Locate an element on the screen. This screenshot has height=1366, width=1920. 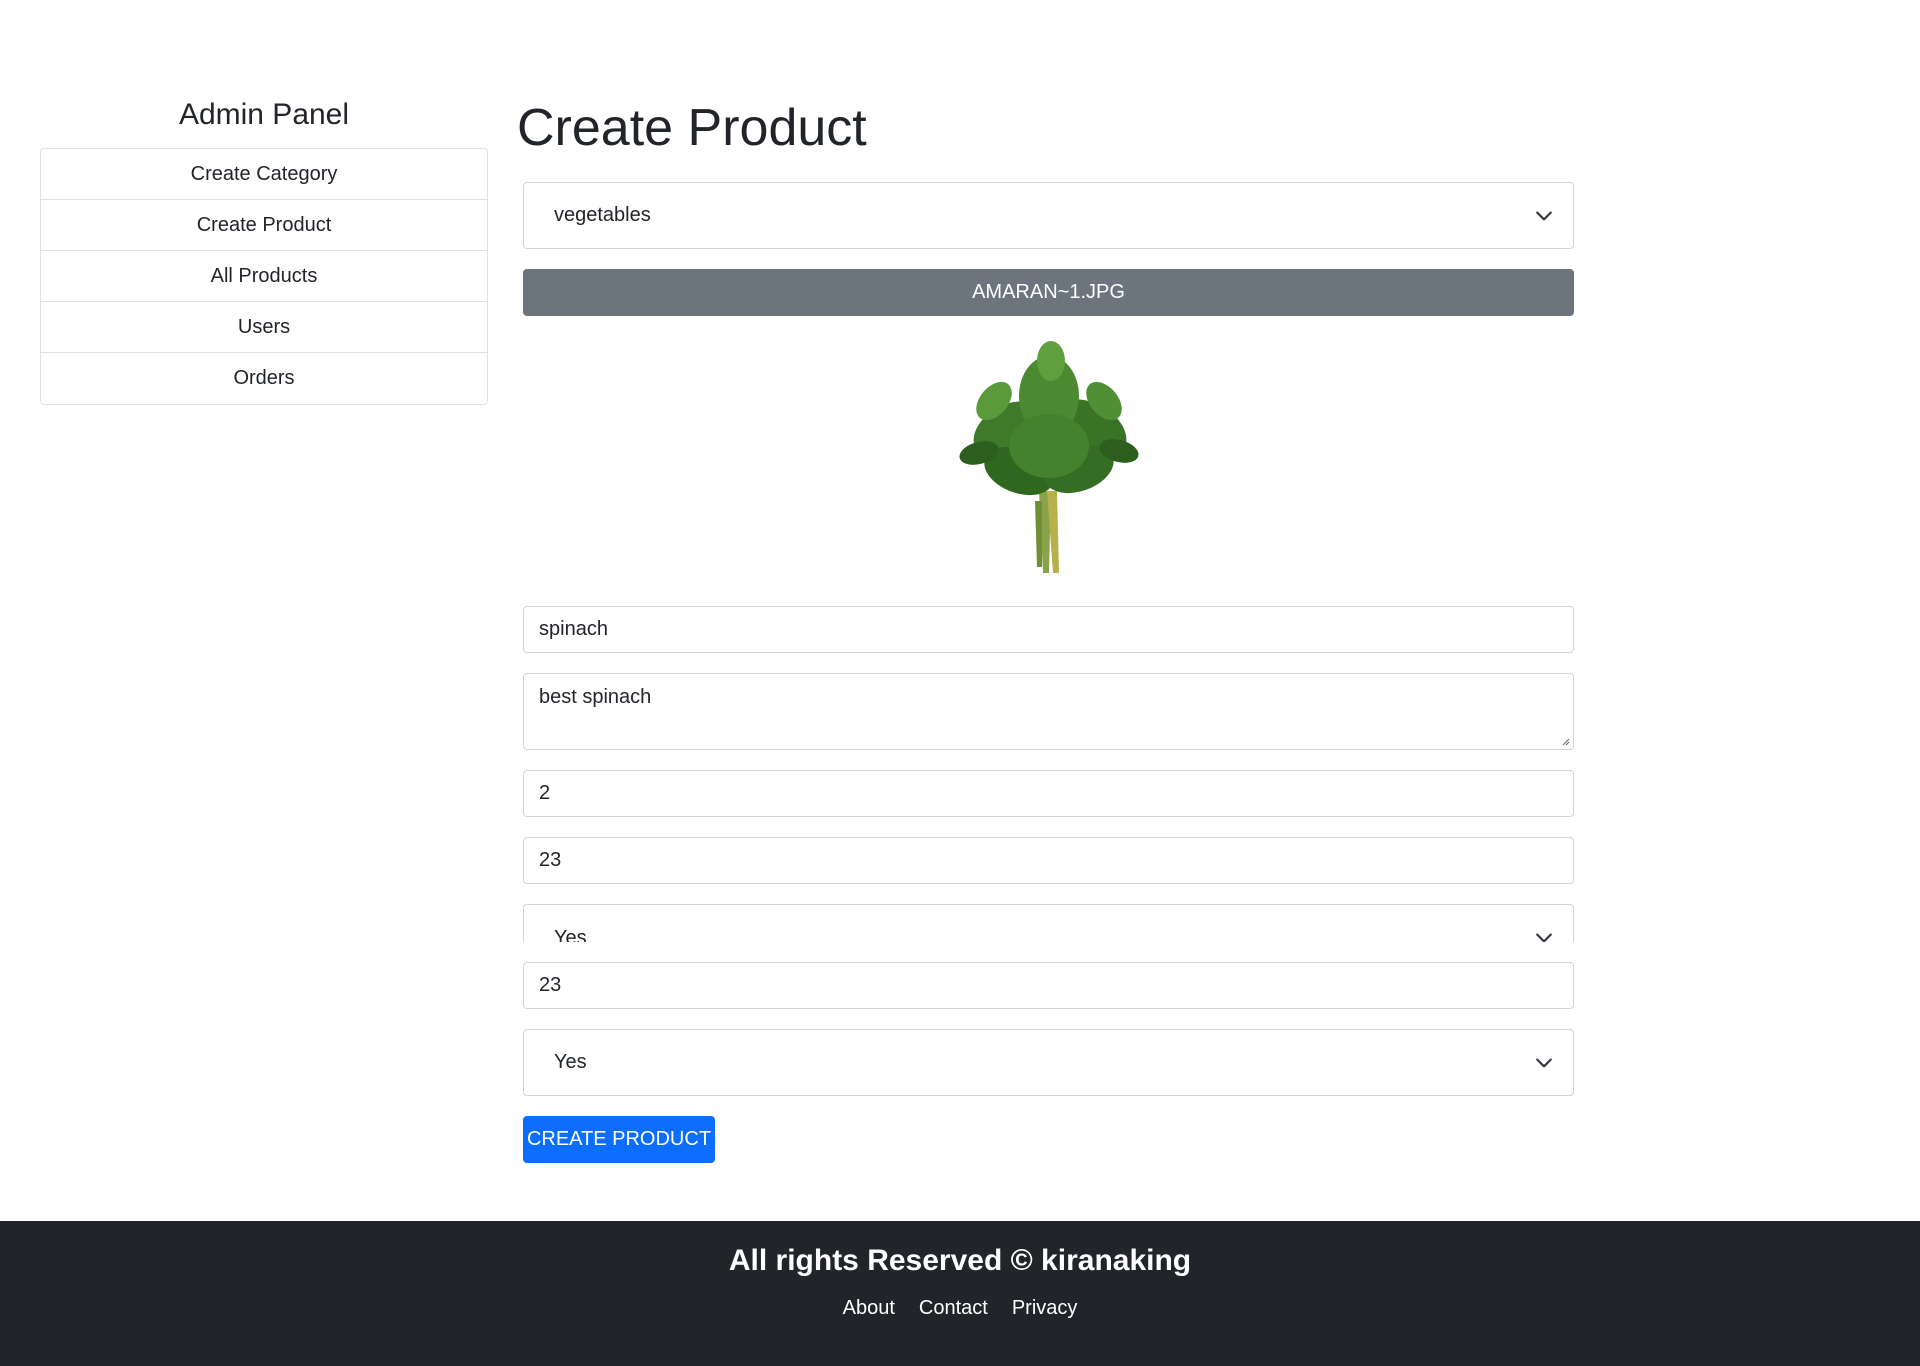
footer-link-privacy: Privacy is located at coordinates (1045, 1308).